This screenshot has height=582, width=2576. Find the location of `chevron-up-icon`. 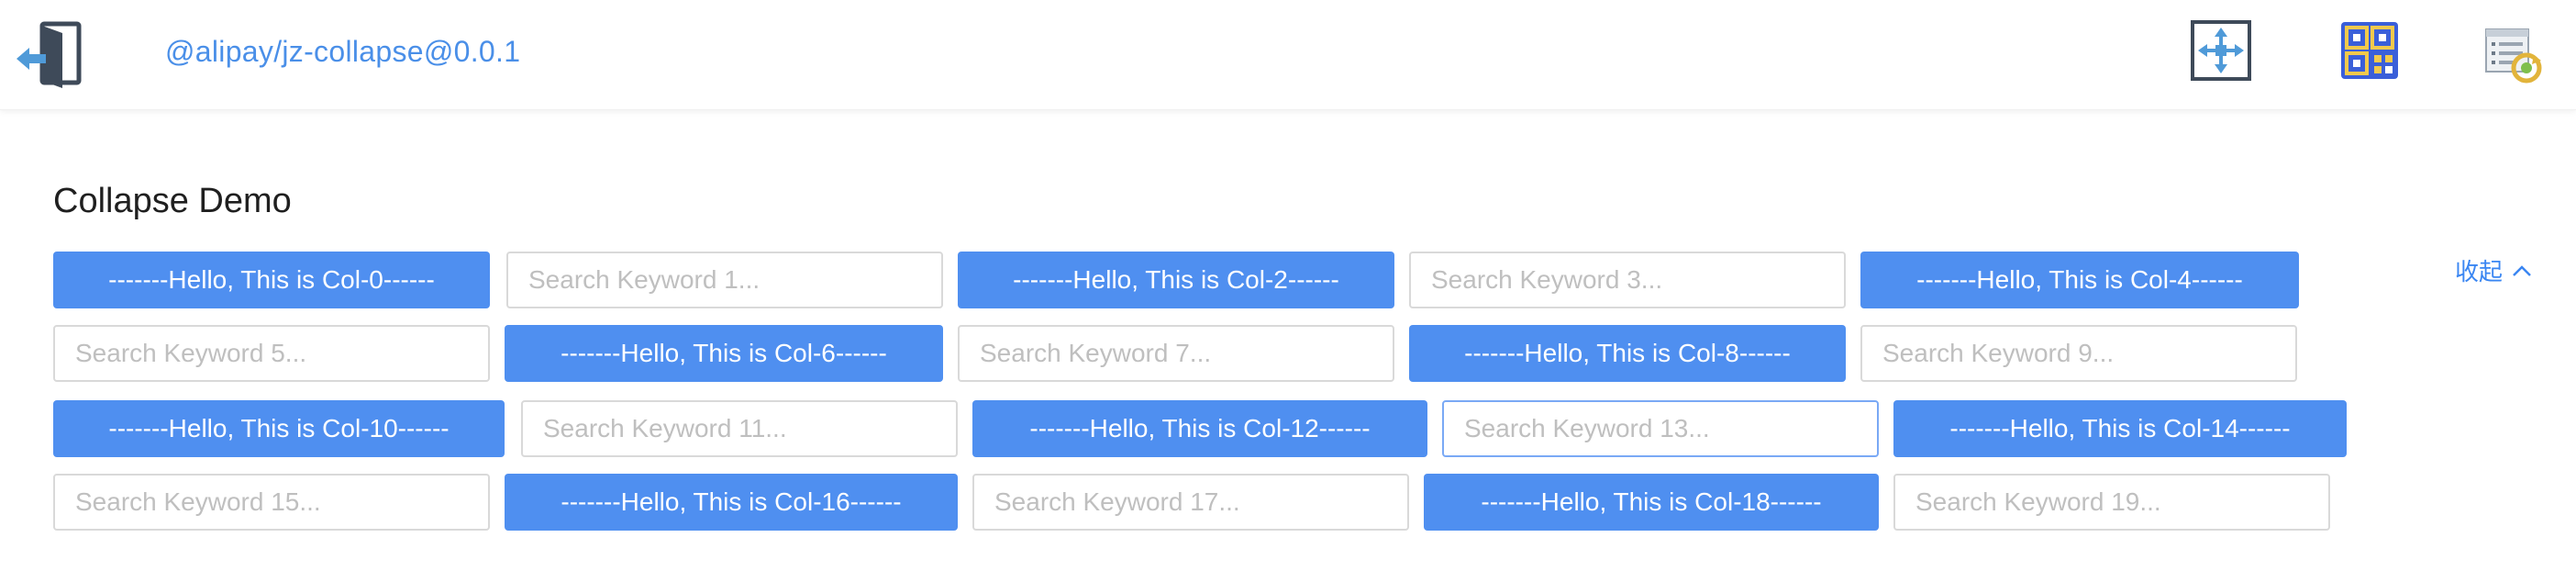

chevron-up-icon is located at coordinates (2522, 270).